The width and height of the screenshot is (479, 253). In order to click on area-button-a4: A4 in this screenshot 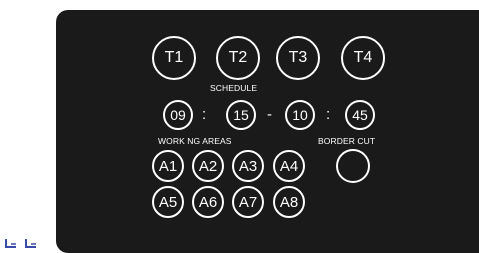, I will do `click(289, 166)`.